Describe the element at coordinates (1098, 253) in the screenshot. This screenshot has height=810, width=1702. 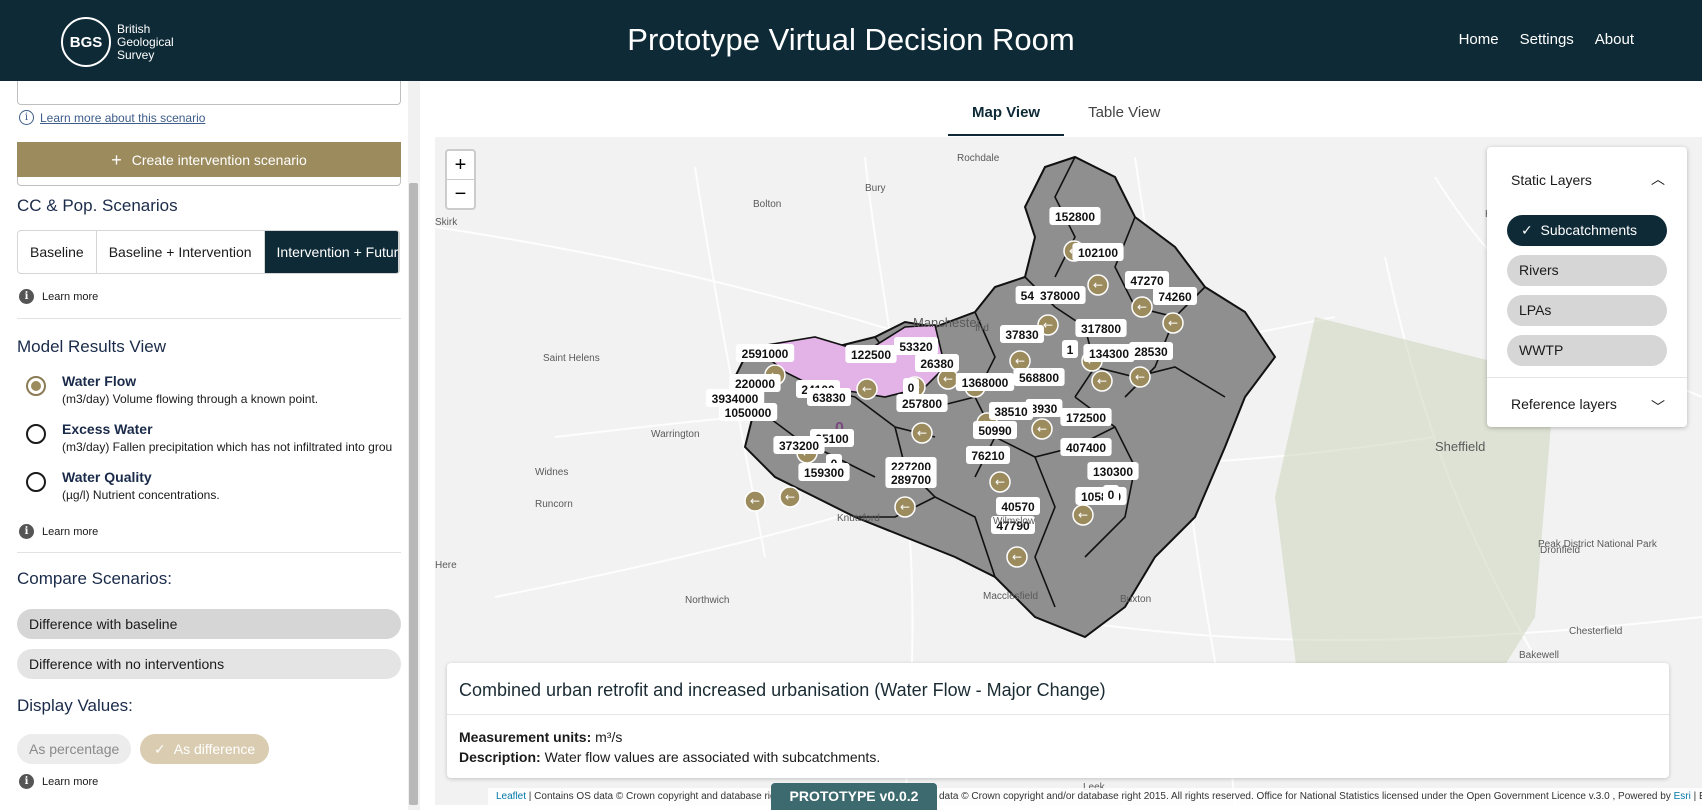
I see `svg-text: 102100` at that location.